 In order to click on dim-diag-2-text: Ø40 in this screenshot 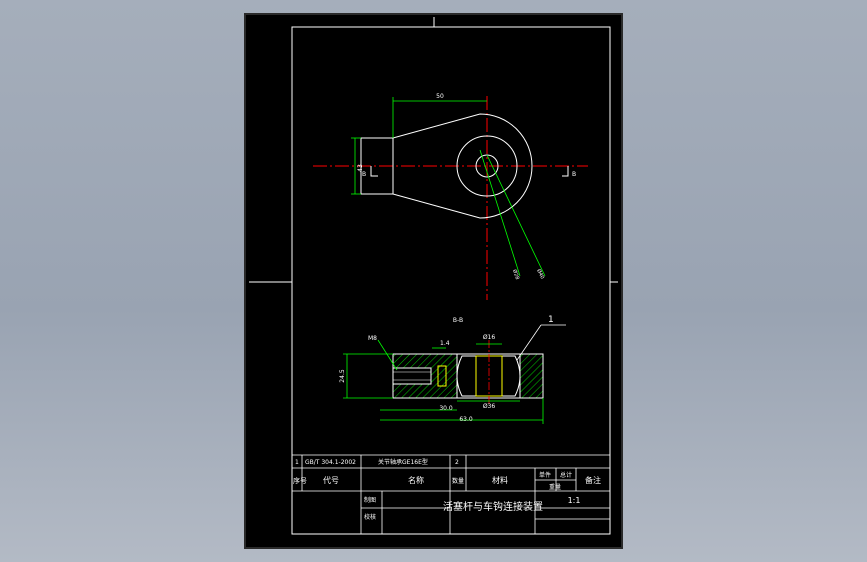, I will do `click(540, 274)`.